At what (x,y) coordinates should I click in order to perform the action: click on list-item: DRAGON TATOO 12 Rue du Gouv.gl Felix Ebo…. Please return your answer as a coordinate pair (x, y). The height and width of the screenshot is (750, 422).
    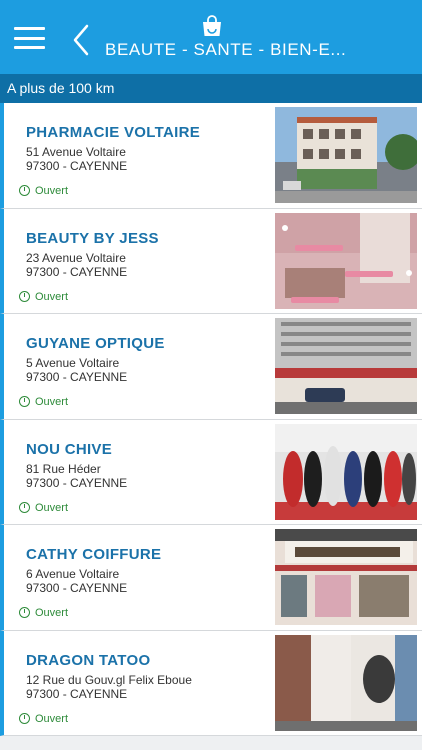
    Looking at the image, I should click on (211, 683).